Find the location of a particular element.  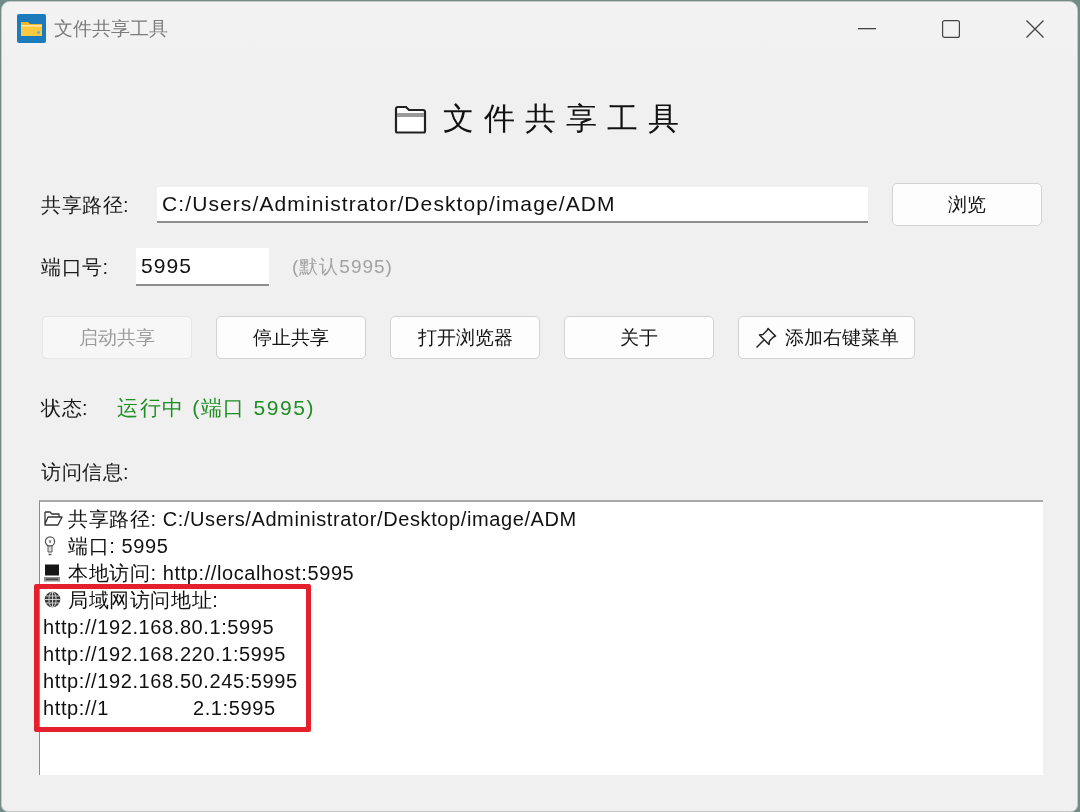

bulb-icon is located at coordinates (50, 545).